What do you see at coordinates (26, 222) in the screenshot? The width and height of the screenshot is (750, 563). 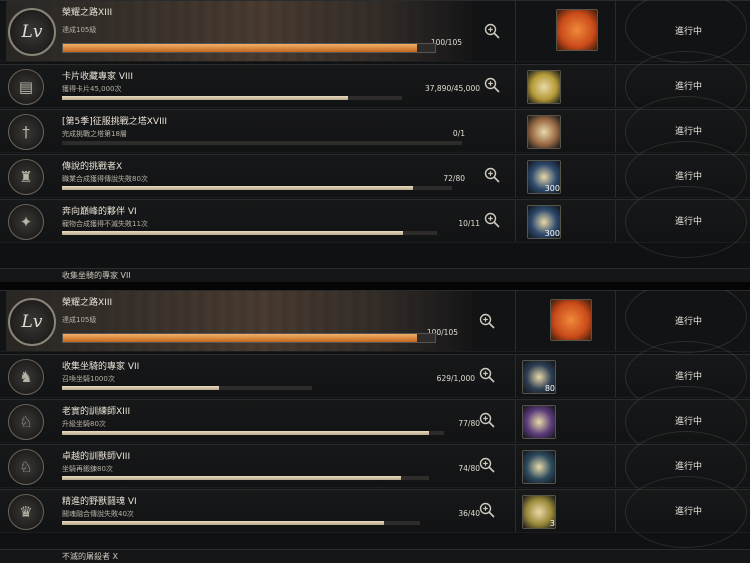 I see `companion-icon: ✦` at bounding box center [26, 222].